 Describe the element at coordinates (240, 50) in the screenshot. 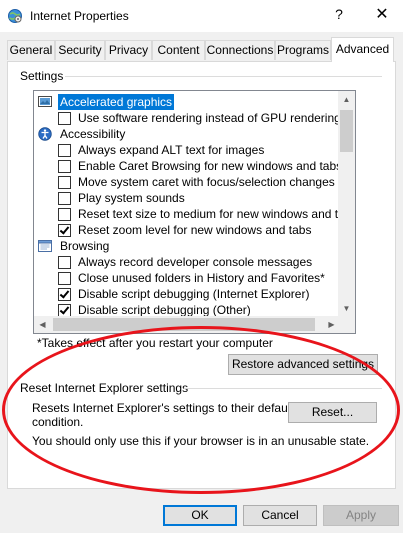

I see `tab-connections: Connections` at that location.